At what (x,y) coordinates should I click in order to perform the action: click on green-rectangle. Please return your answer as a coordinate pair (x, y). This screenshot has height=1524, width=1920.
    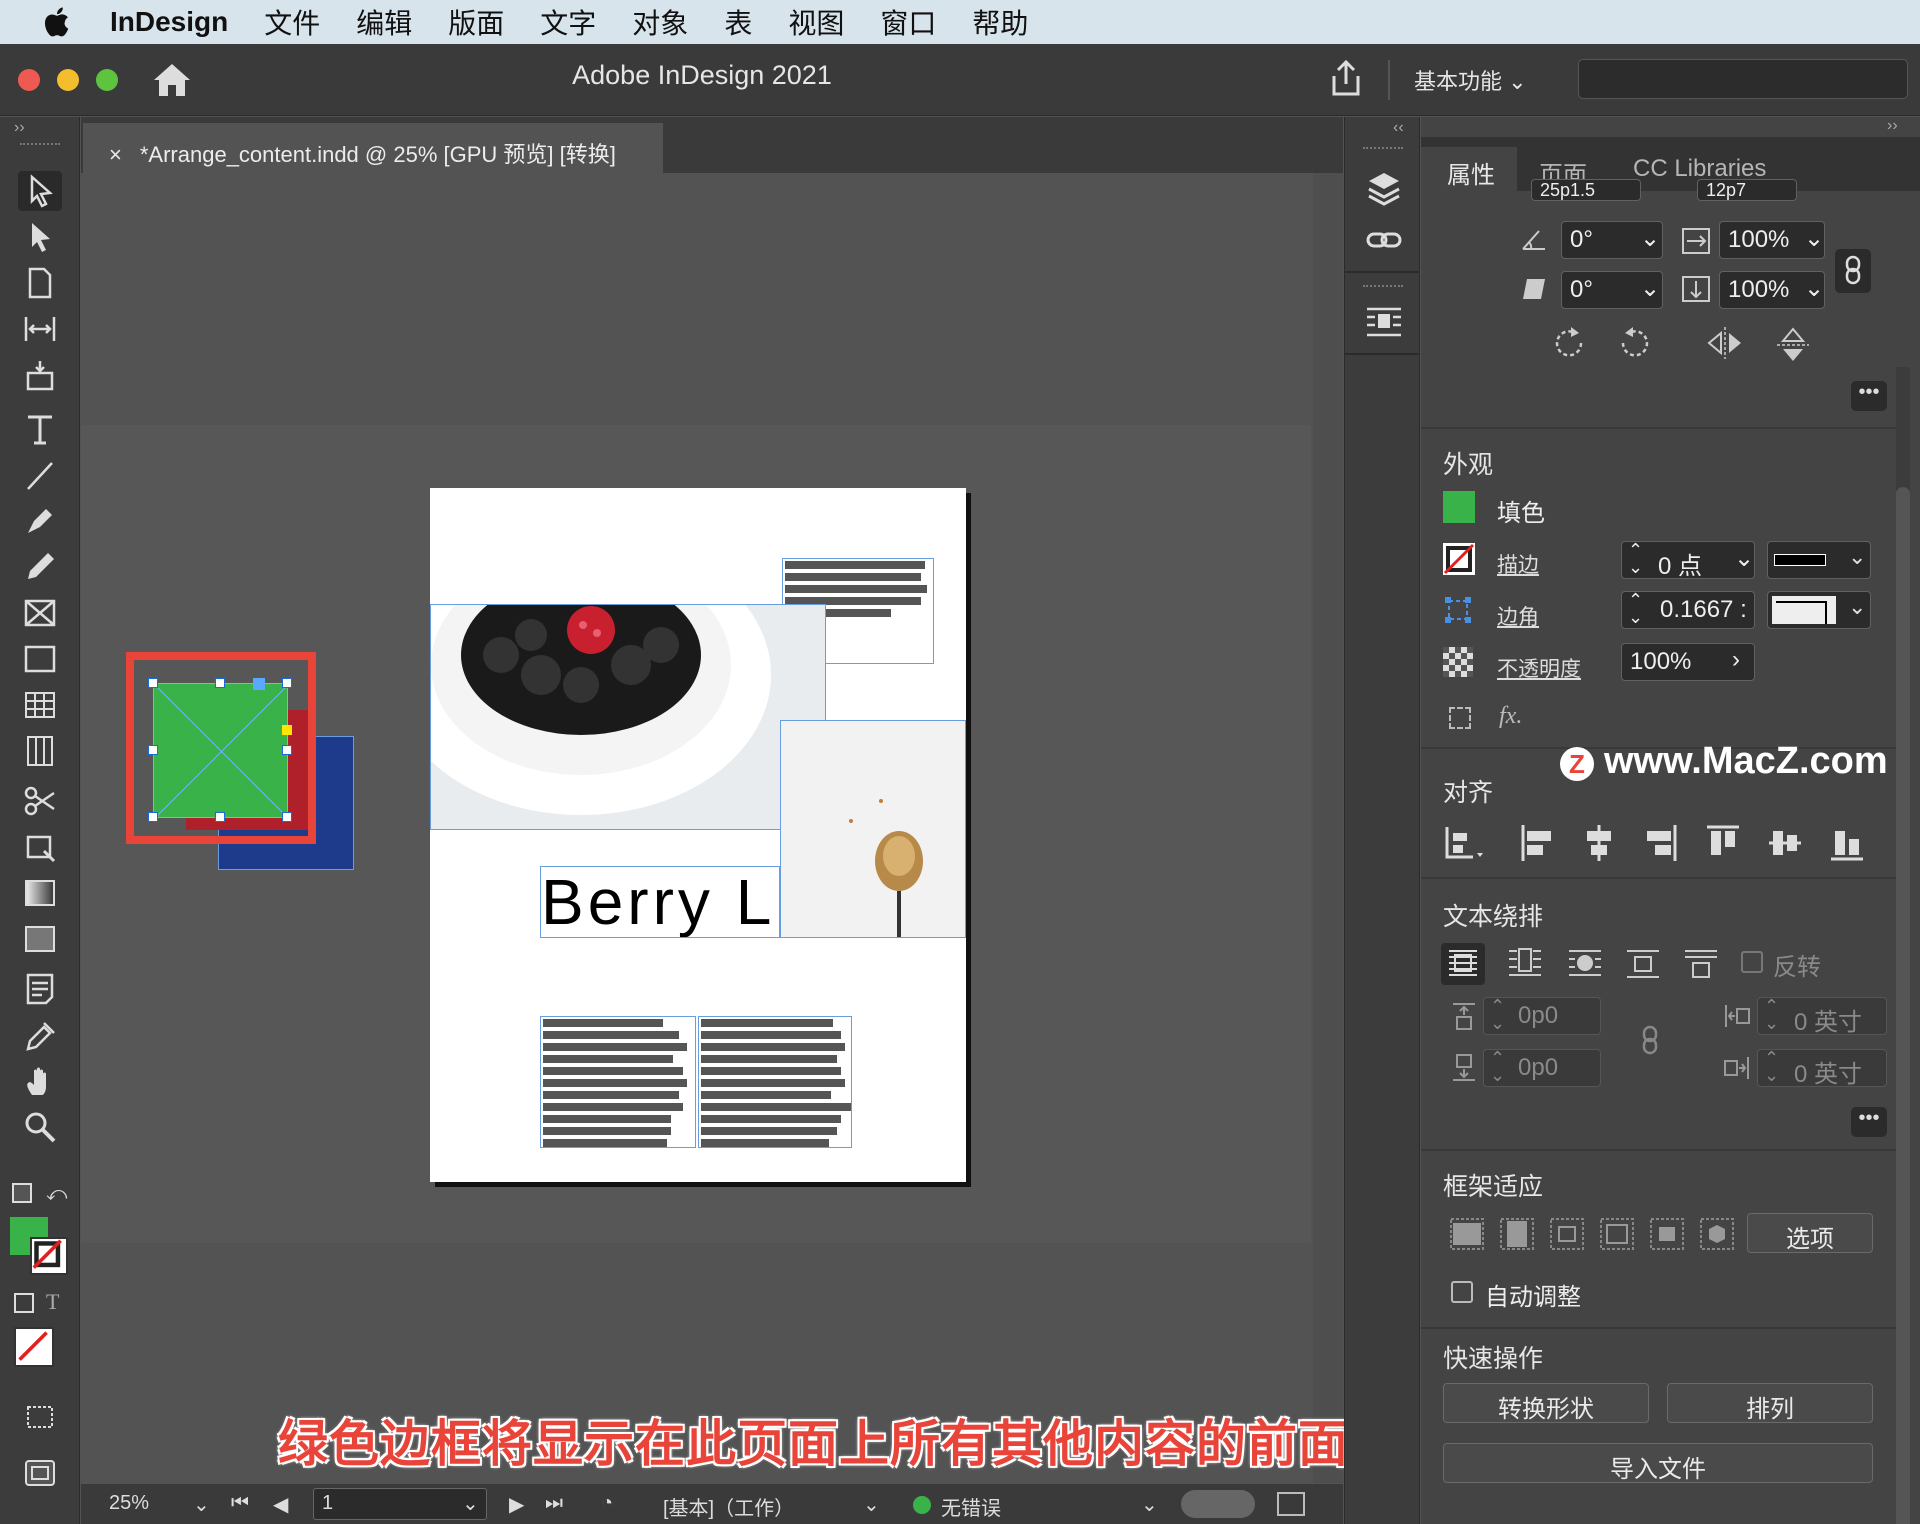
    Looking at the image, I should click on (221, 751).